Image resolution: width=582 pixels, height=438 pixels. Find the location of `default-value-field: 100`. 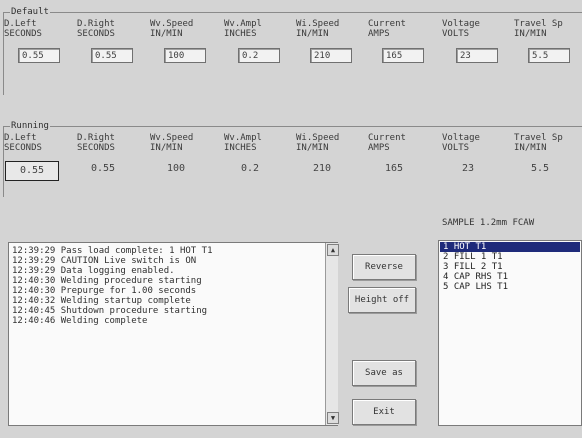

default-value-field: 100 is located at coordinates (185, 55).